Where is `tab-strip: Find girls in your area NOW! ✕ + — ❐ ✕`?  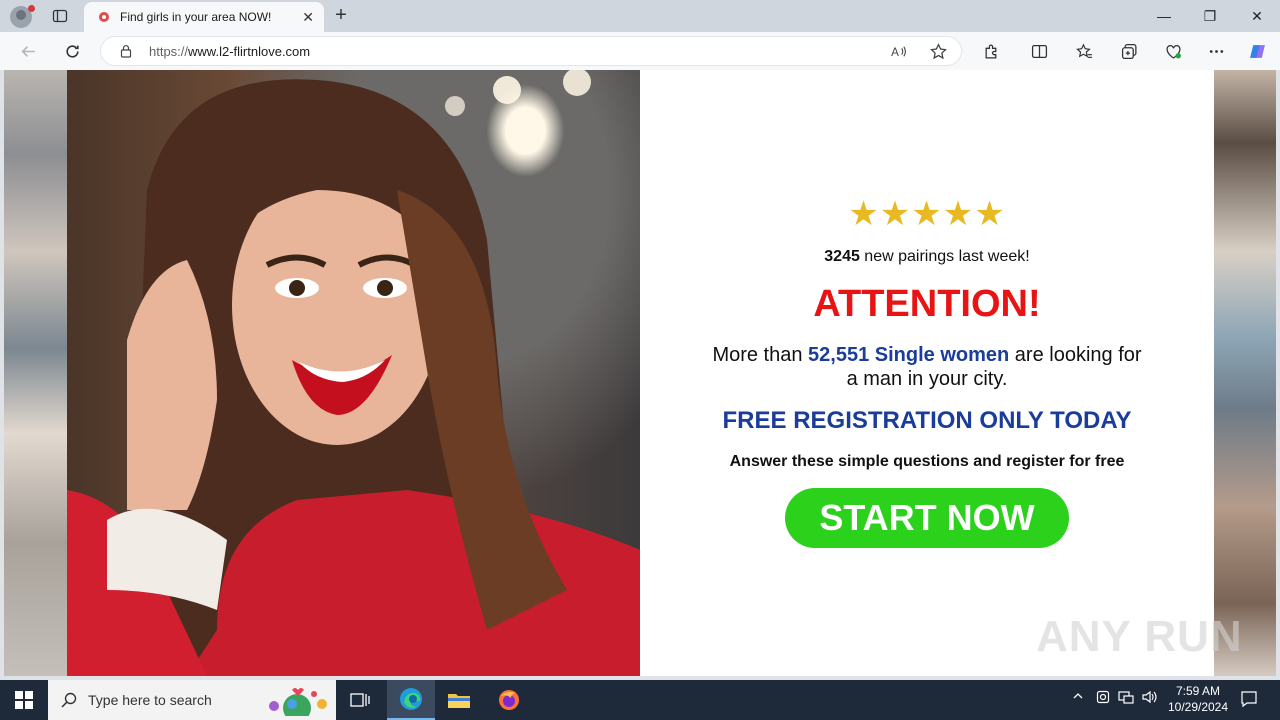 tab-strip: Find girls in your area NOW! ✕ + — ❐ ✕ is located at coordinates (640, 16).